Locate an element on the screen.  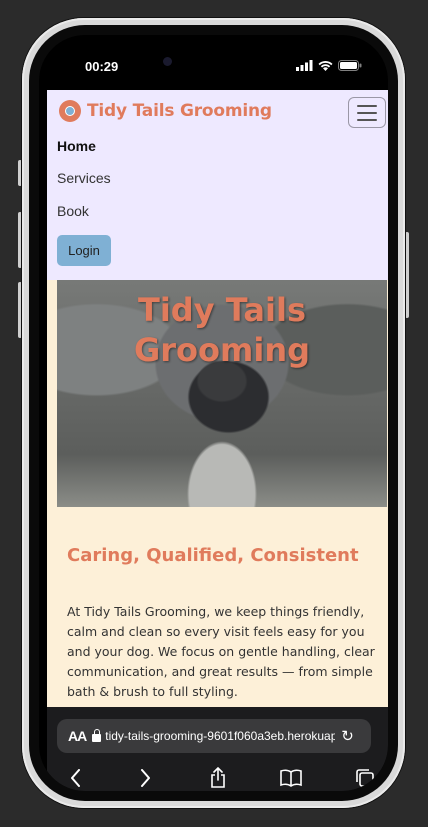
chevron-left-icon is located at coordinates (75, 778).